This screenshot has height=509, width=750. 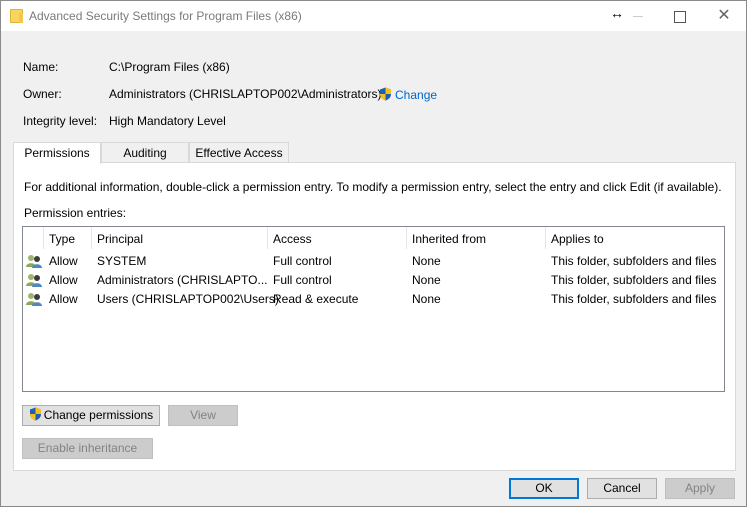 I want to click on column-header-access: Access, so click(x=292, y=239).